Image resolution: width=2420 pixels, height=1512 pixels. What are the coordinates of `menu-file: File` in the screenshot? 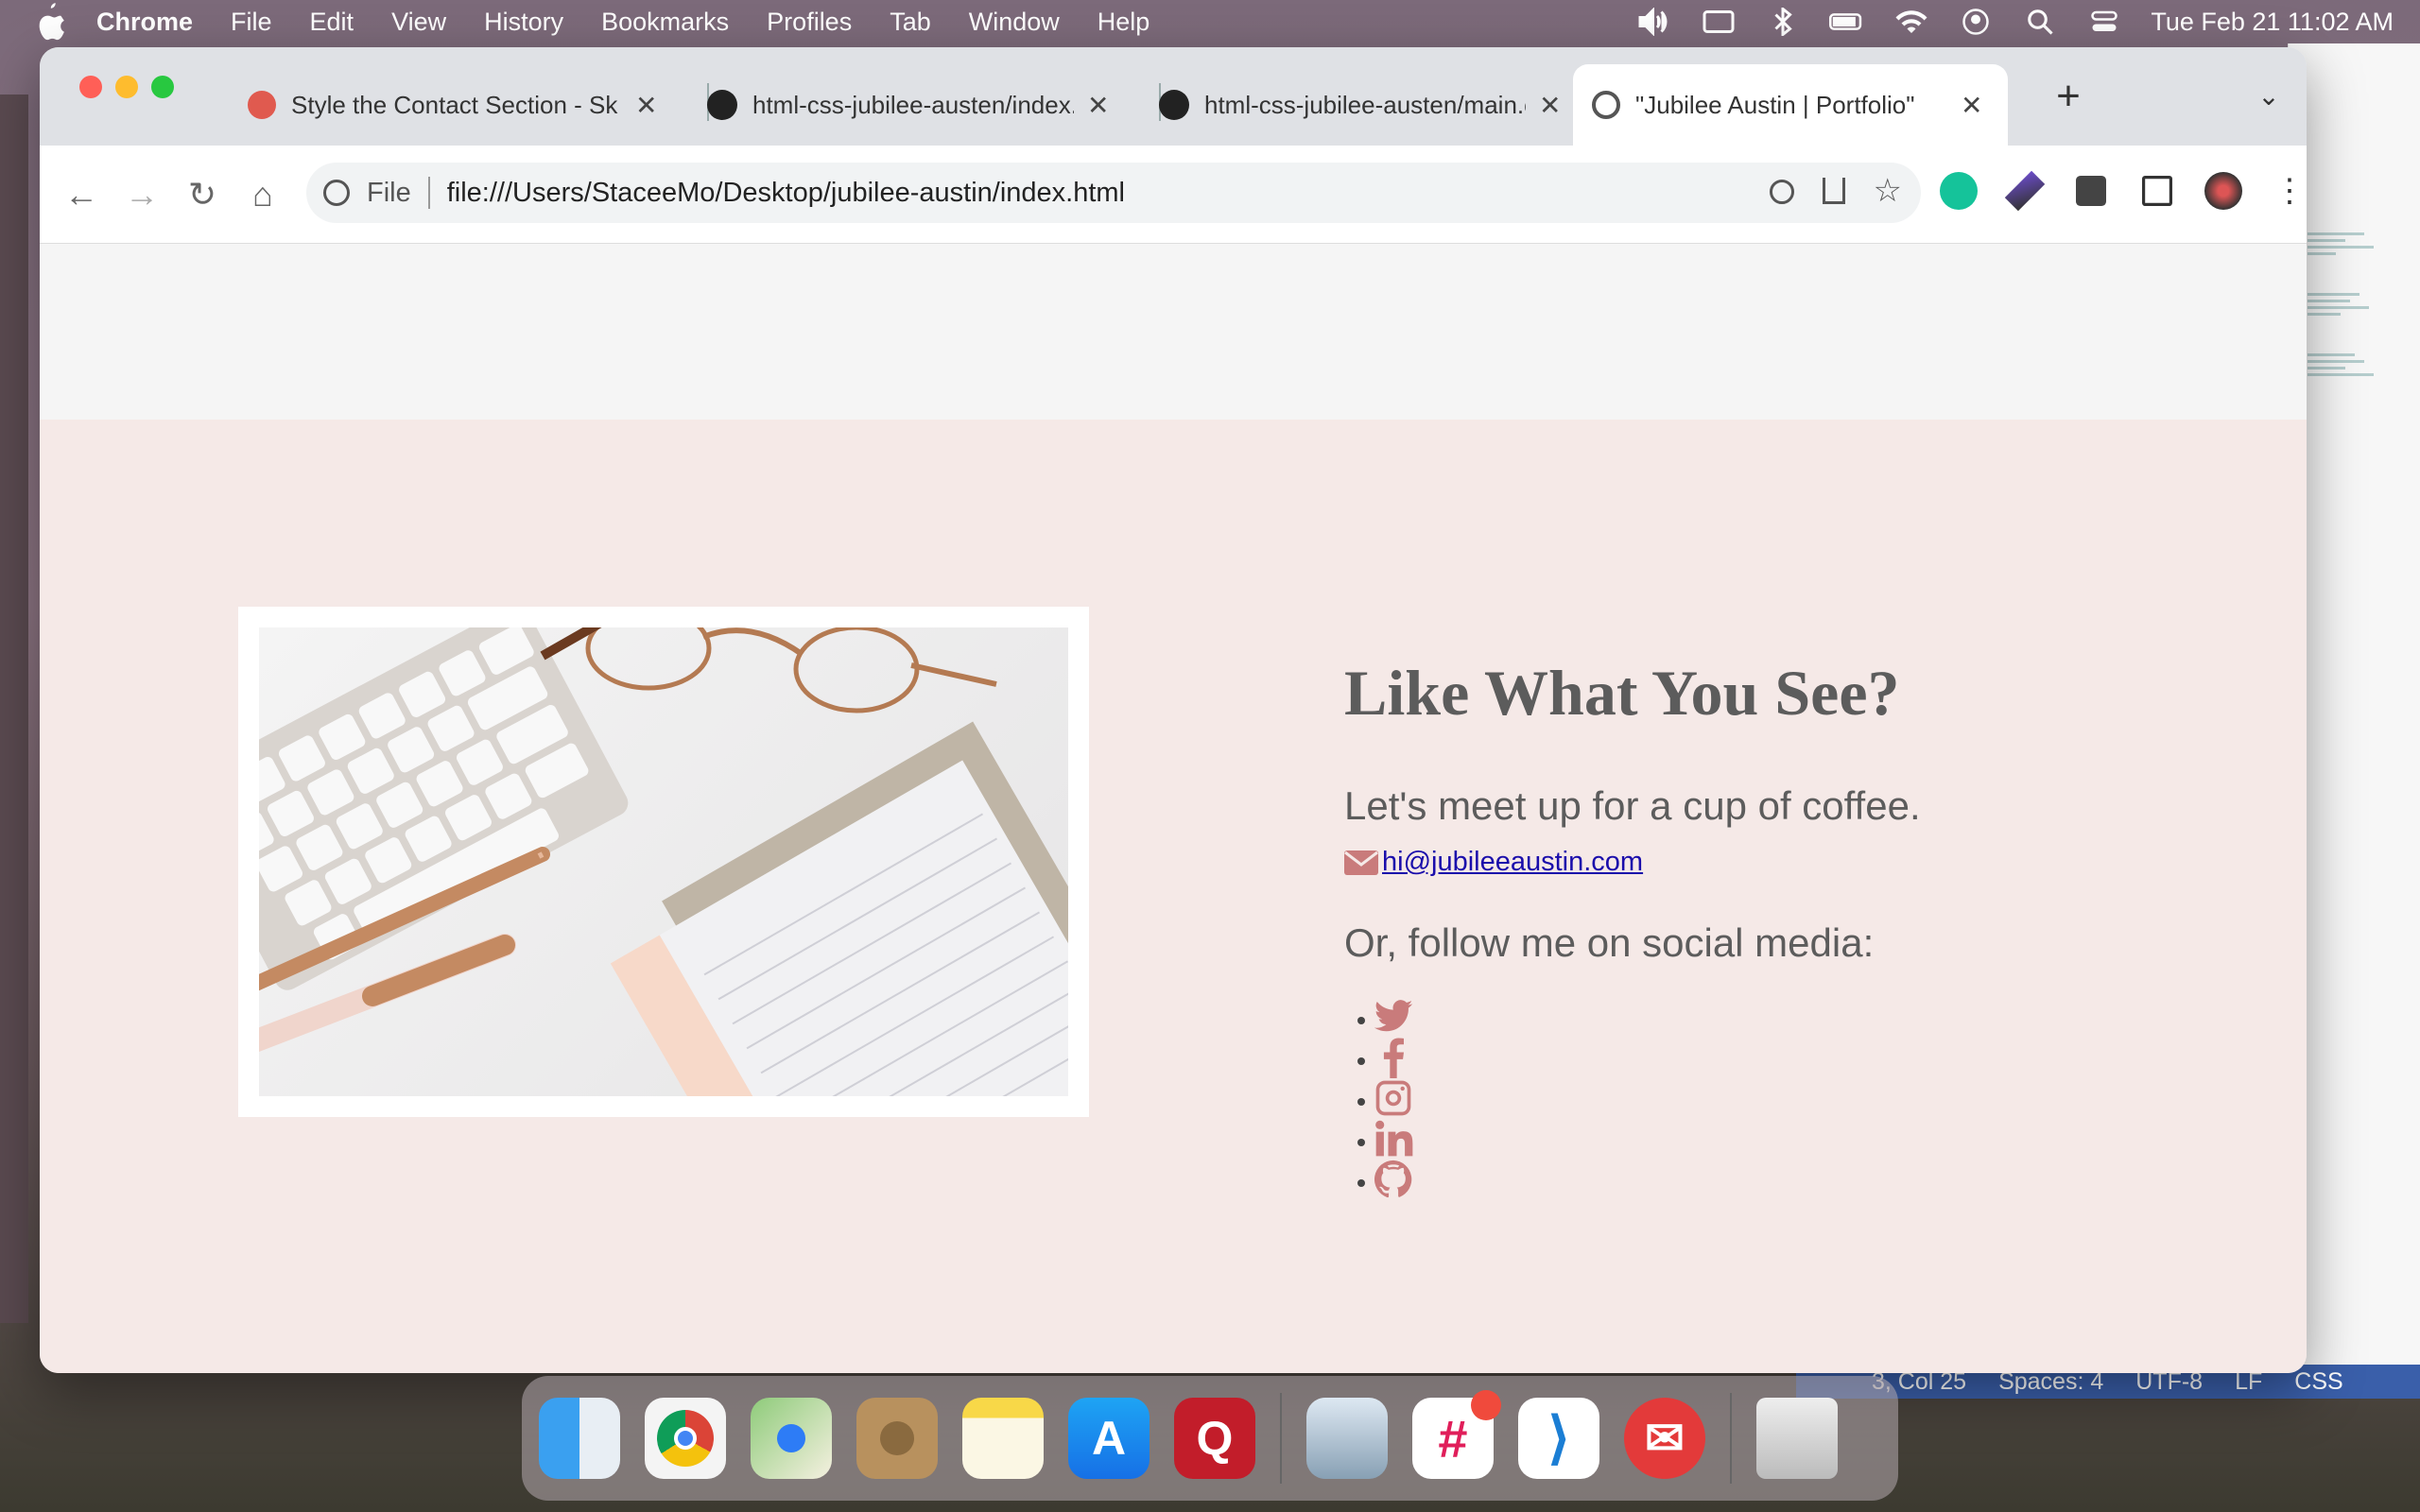 It's located at (251, 22).